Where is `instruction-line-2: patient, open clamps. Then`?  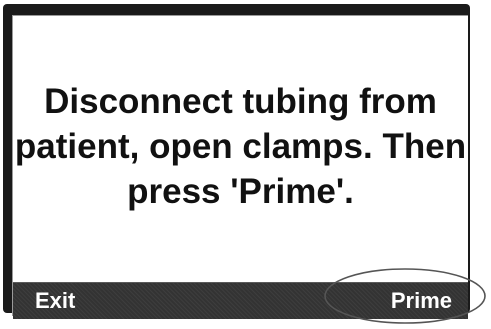
instruction-line-2: patient, open clamps. Then is located at coordinates (240, 146).